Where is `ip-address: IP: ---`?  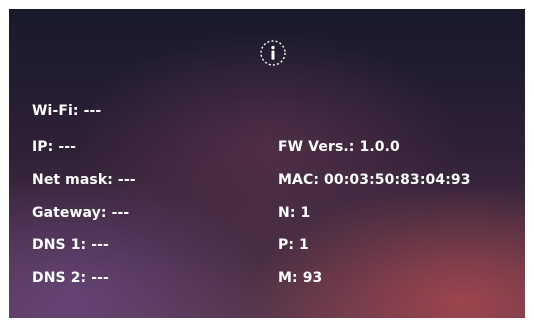
ip-address: IP: --- is located at coordinates (54, 147).